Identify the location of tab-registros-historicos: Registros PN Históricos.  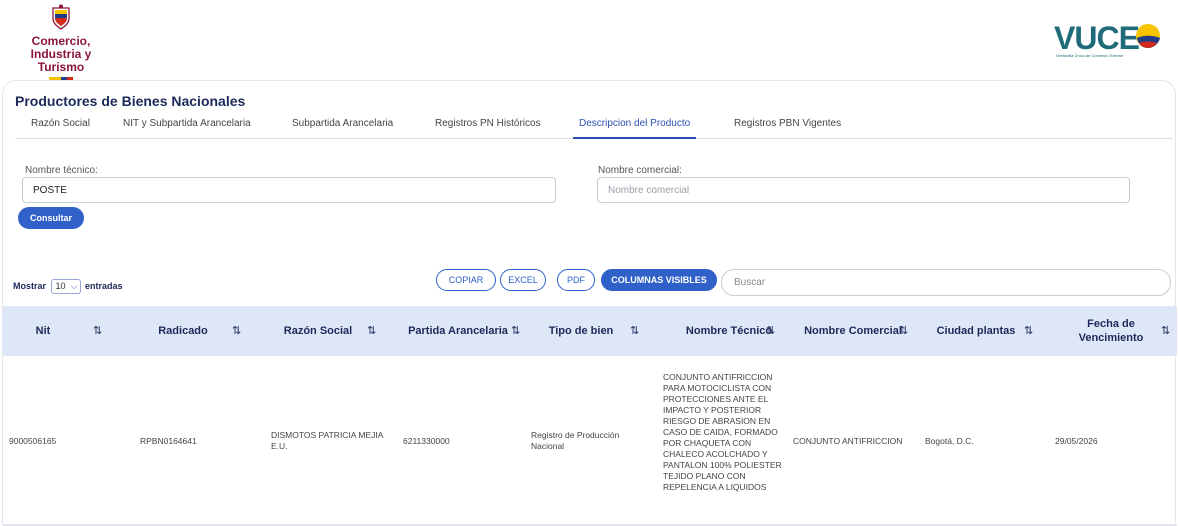
(488, 123).